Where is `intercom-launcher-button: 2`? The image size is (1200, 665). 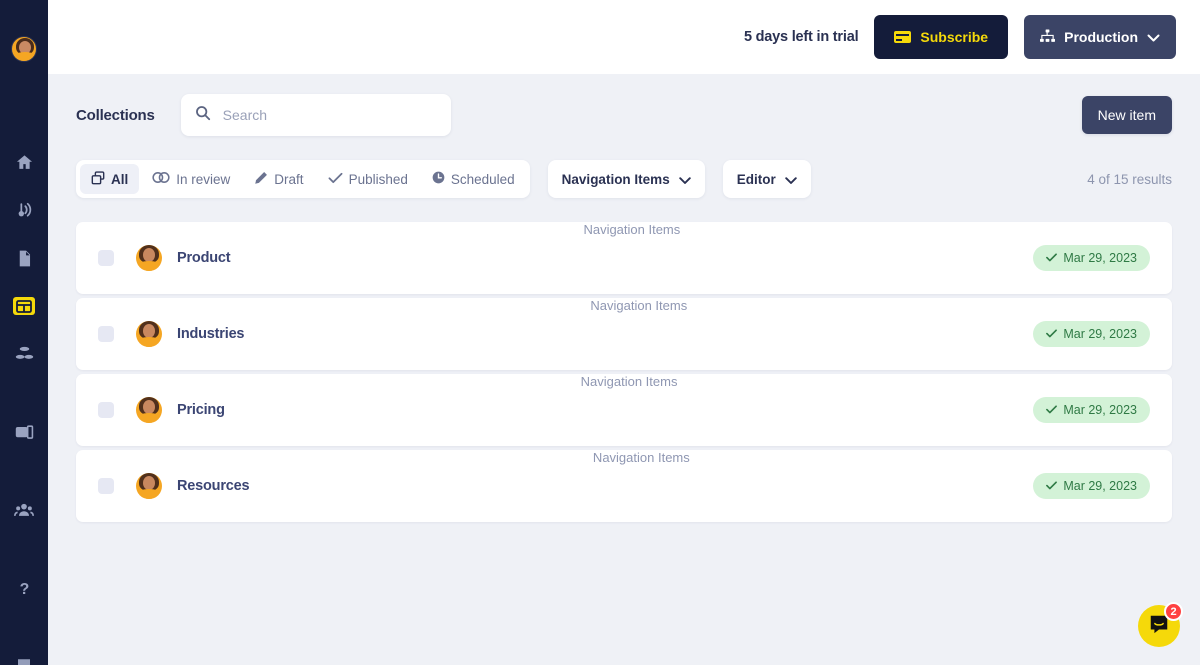
intercom-launcher-button: 2 is located at coordinates (1160, 624).